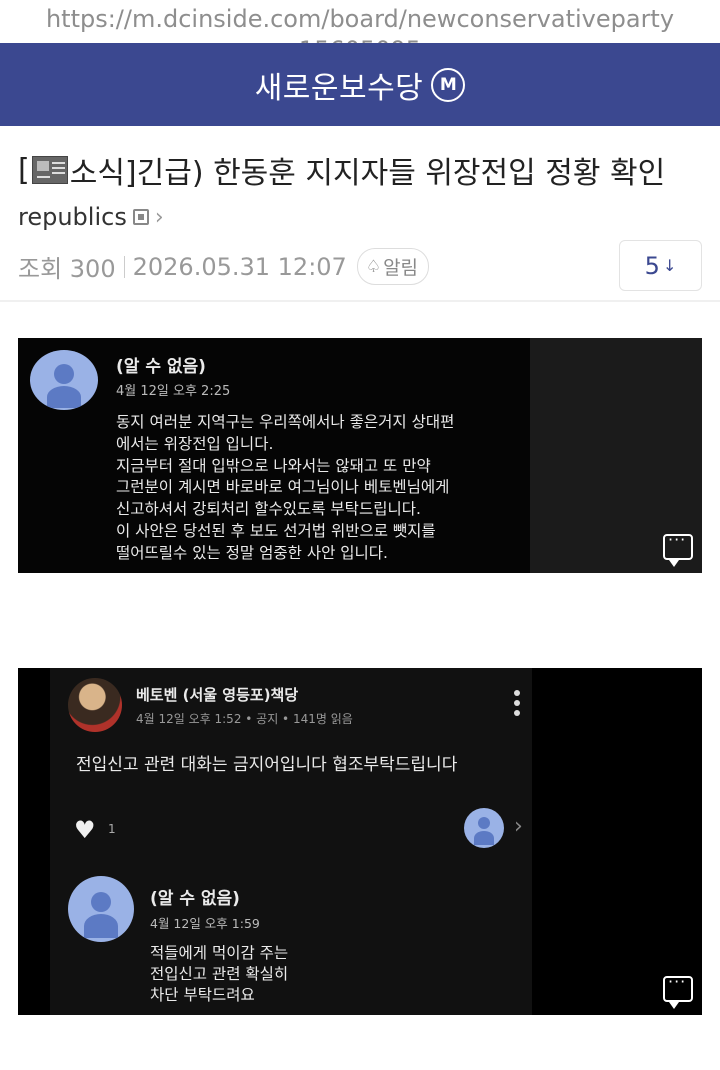  What do you see at coordinates (24, 170) in the screenshot?
I see `title-bracket: [` at bounding box center [24, 170].